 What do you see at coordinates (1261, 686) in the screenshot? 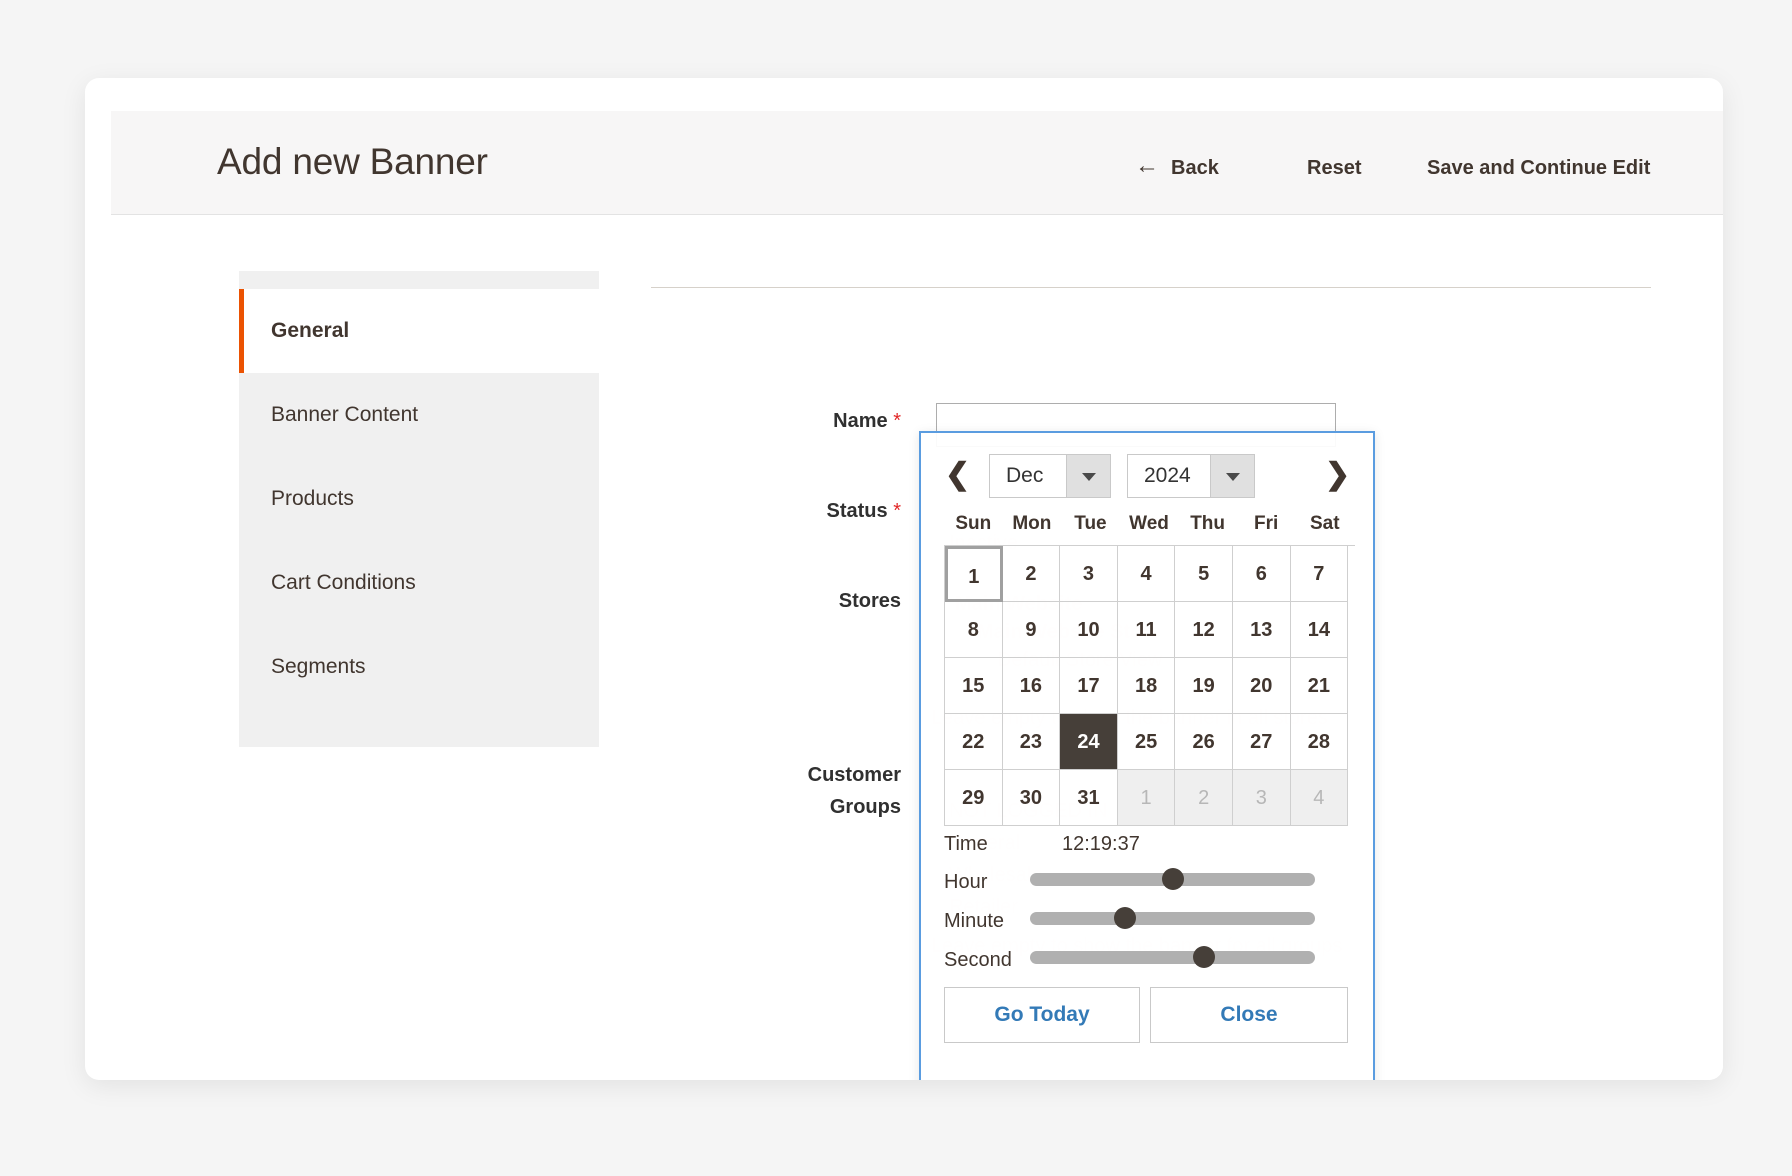
I see `calendar-day-cell: 20` at bounding box center [1261, 686].